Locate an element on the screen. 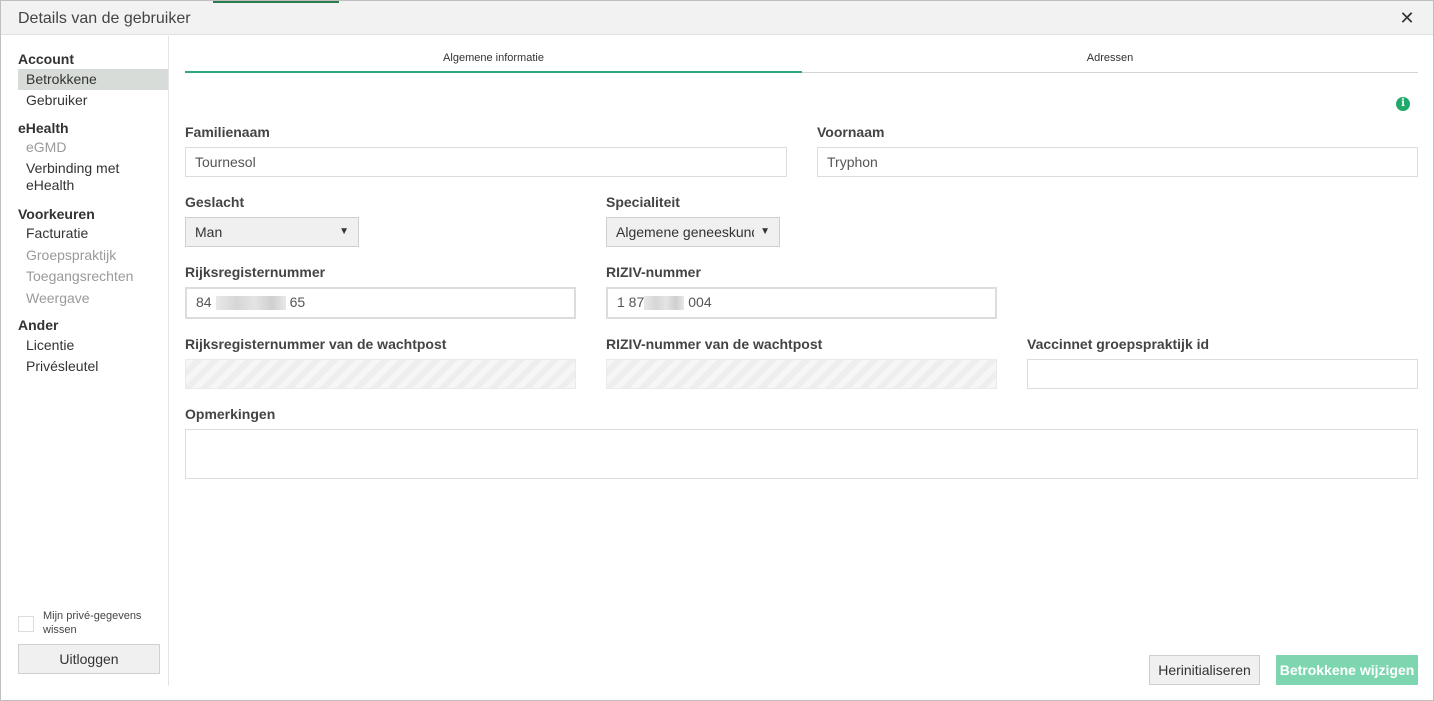 The height and width of the screenshot is (701, 1434). riziv-wachtpost-input is located at coordinates (801, 374).